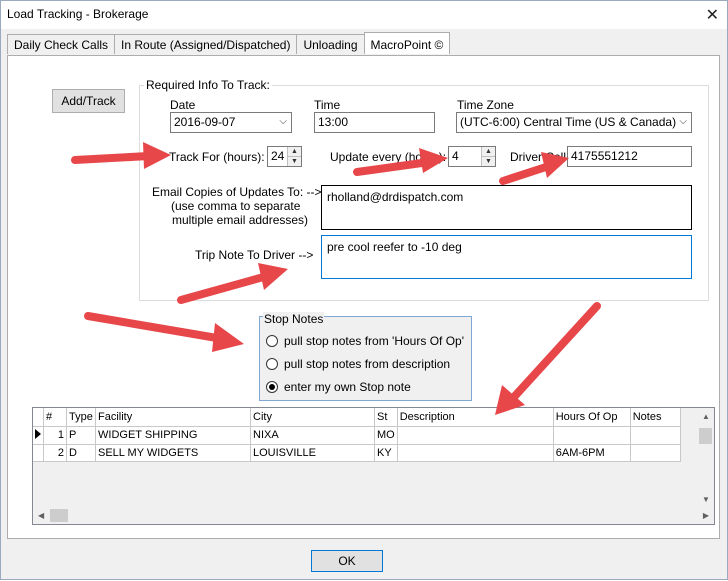 Image resolution: width=728 pixels, height=581 pixels. I want to click on radio-own-note: enter my own Stop note, so click(338, 387).